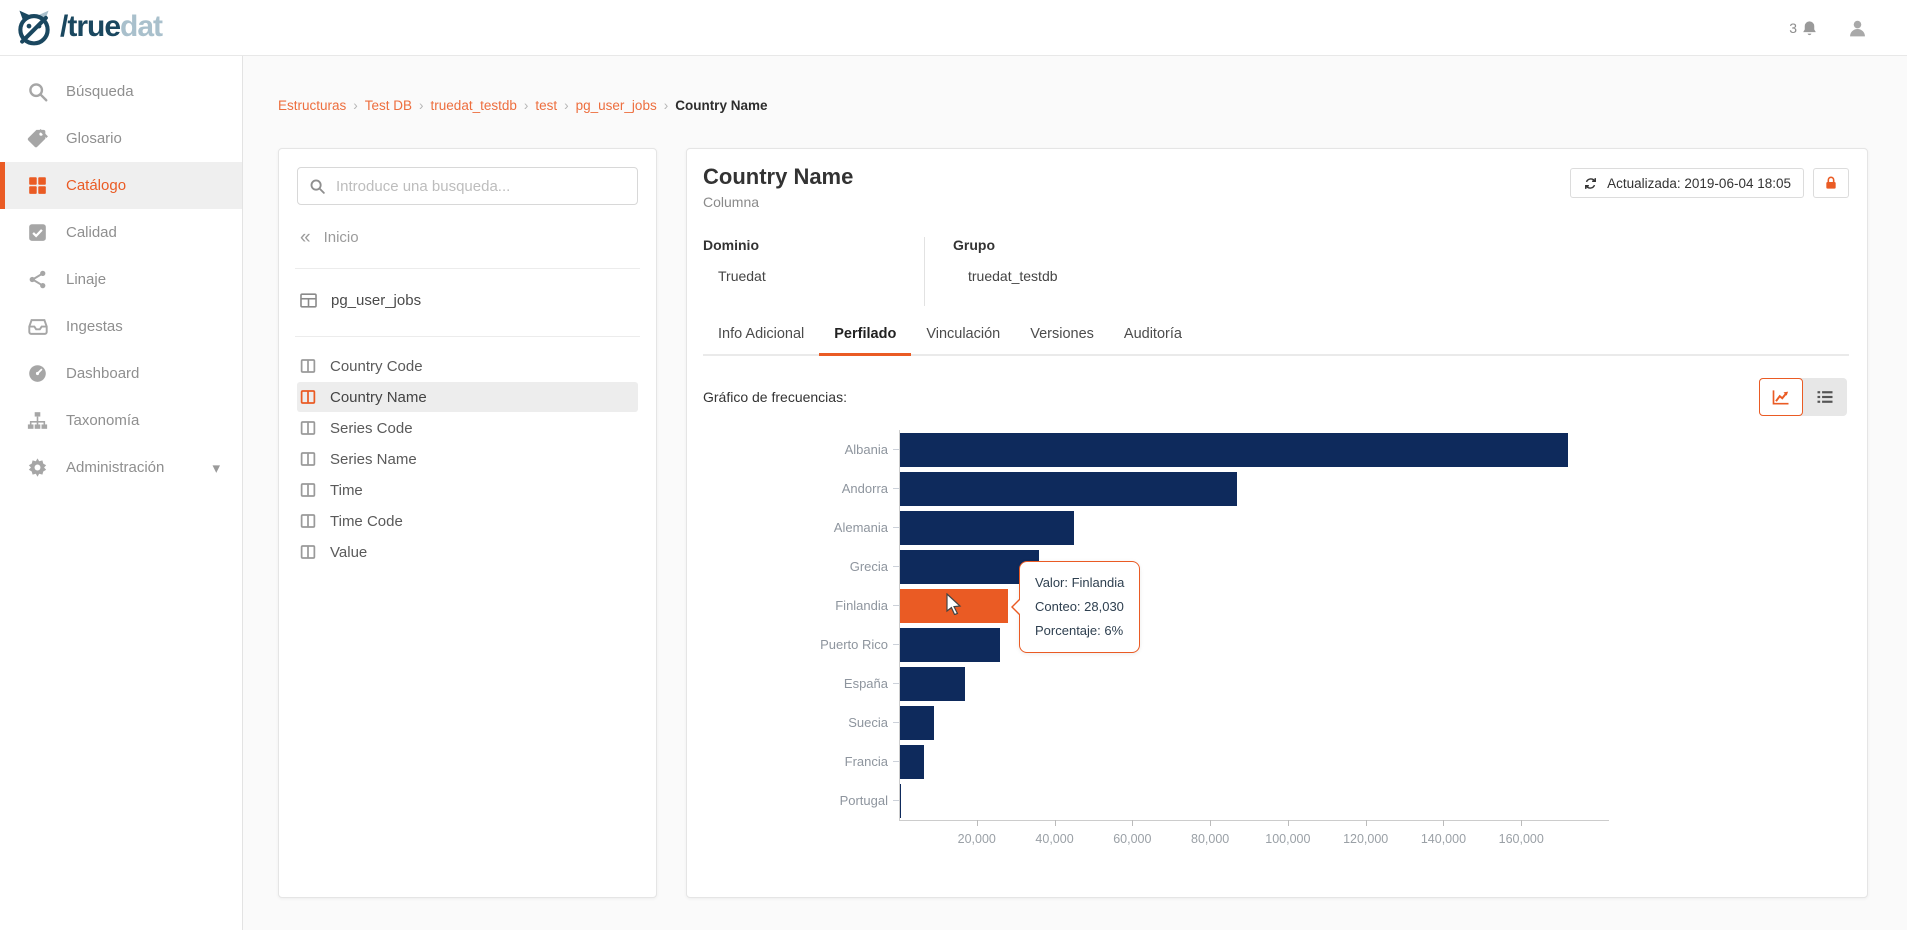 The width and height of the screenshot is (1907, 930). What do you see at coordinates (341, 237) in the screenshot?
I see `back-label: Inicio` at bounding box center [341, 237].